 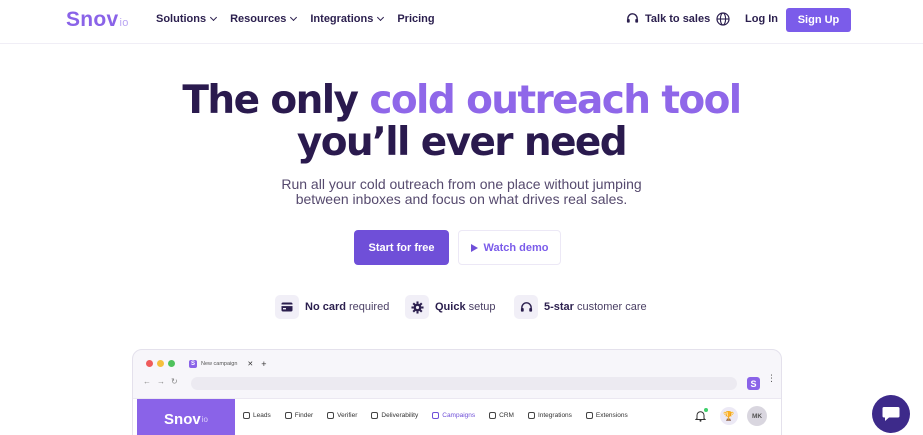 I want to click on nav-solutions: Solutions, so click(x=187, y=19).